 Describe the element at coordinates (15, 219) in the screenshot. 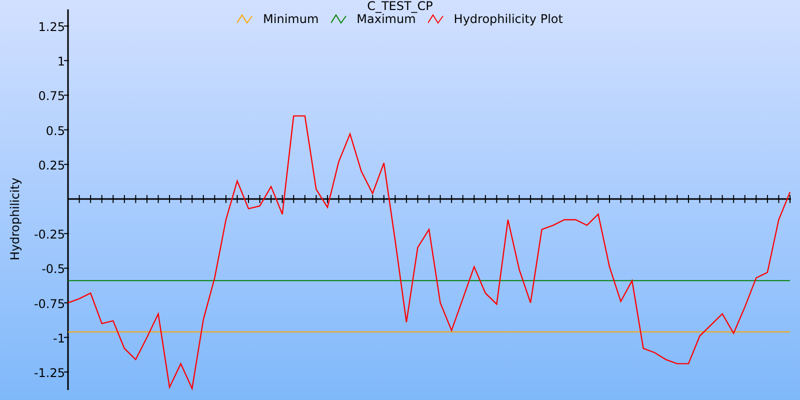

I see `axis-title: Hydrophilicity` at that location.